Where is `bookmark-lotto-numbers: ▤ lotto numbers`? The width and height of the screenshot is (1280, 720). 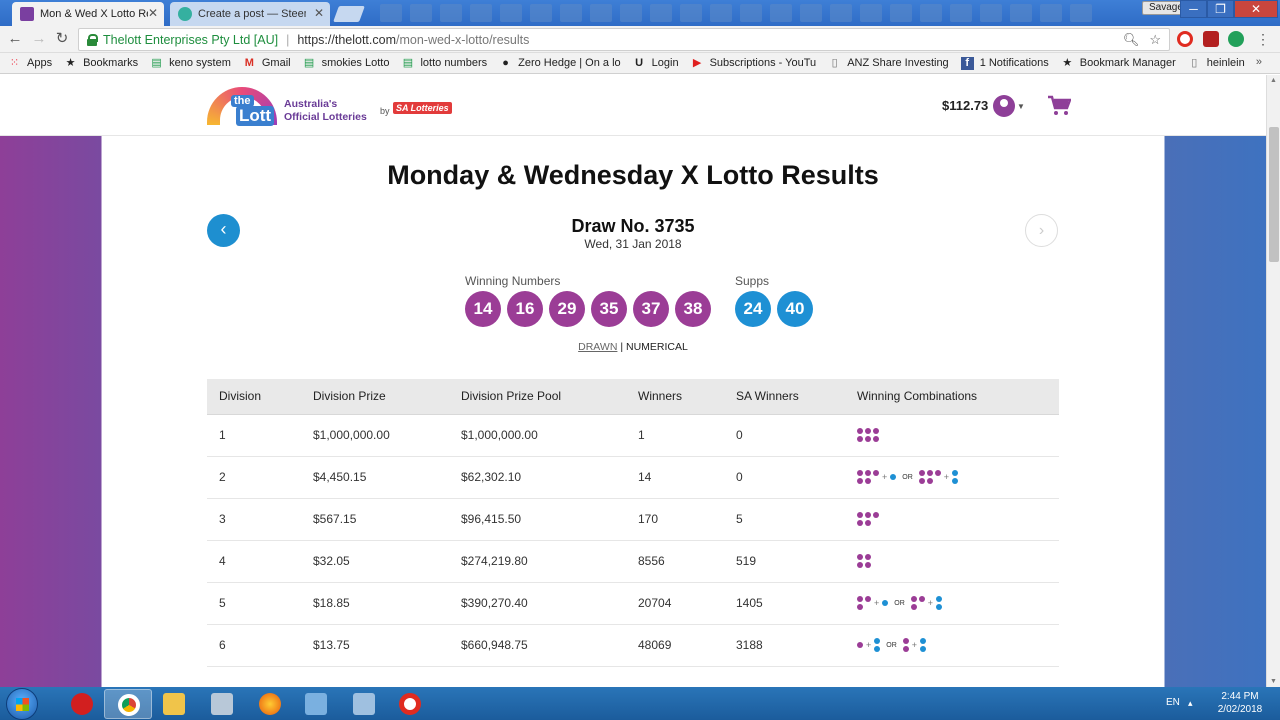 bookmark-lotto-numbers: ▤ lotto numbers is located at coordinates (444, 63).